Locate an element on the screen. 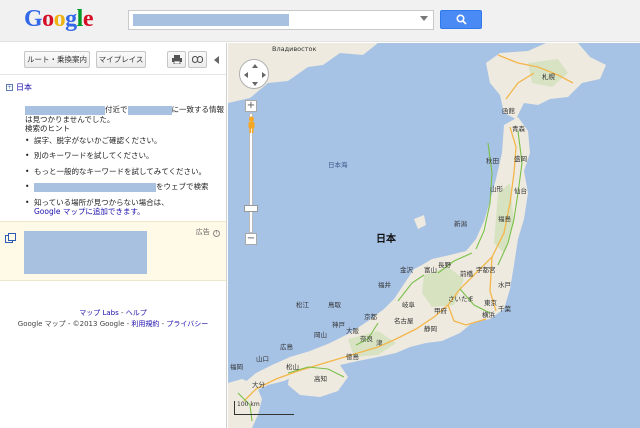 Image resolution: width=640 pixels, height=428 pixels. city-label: 宇都宮 is located at coordinates (486, 270).